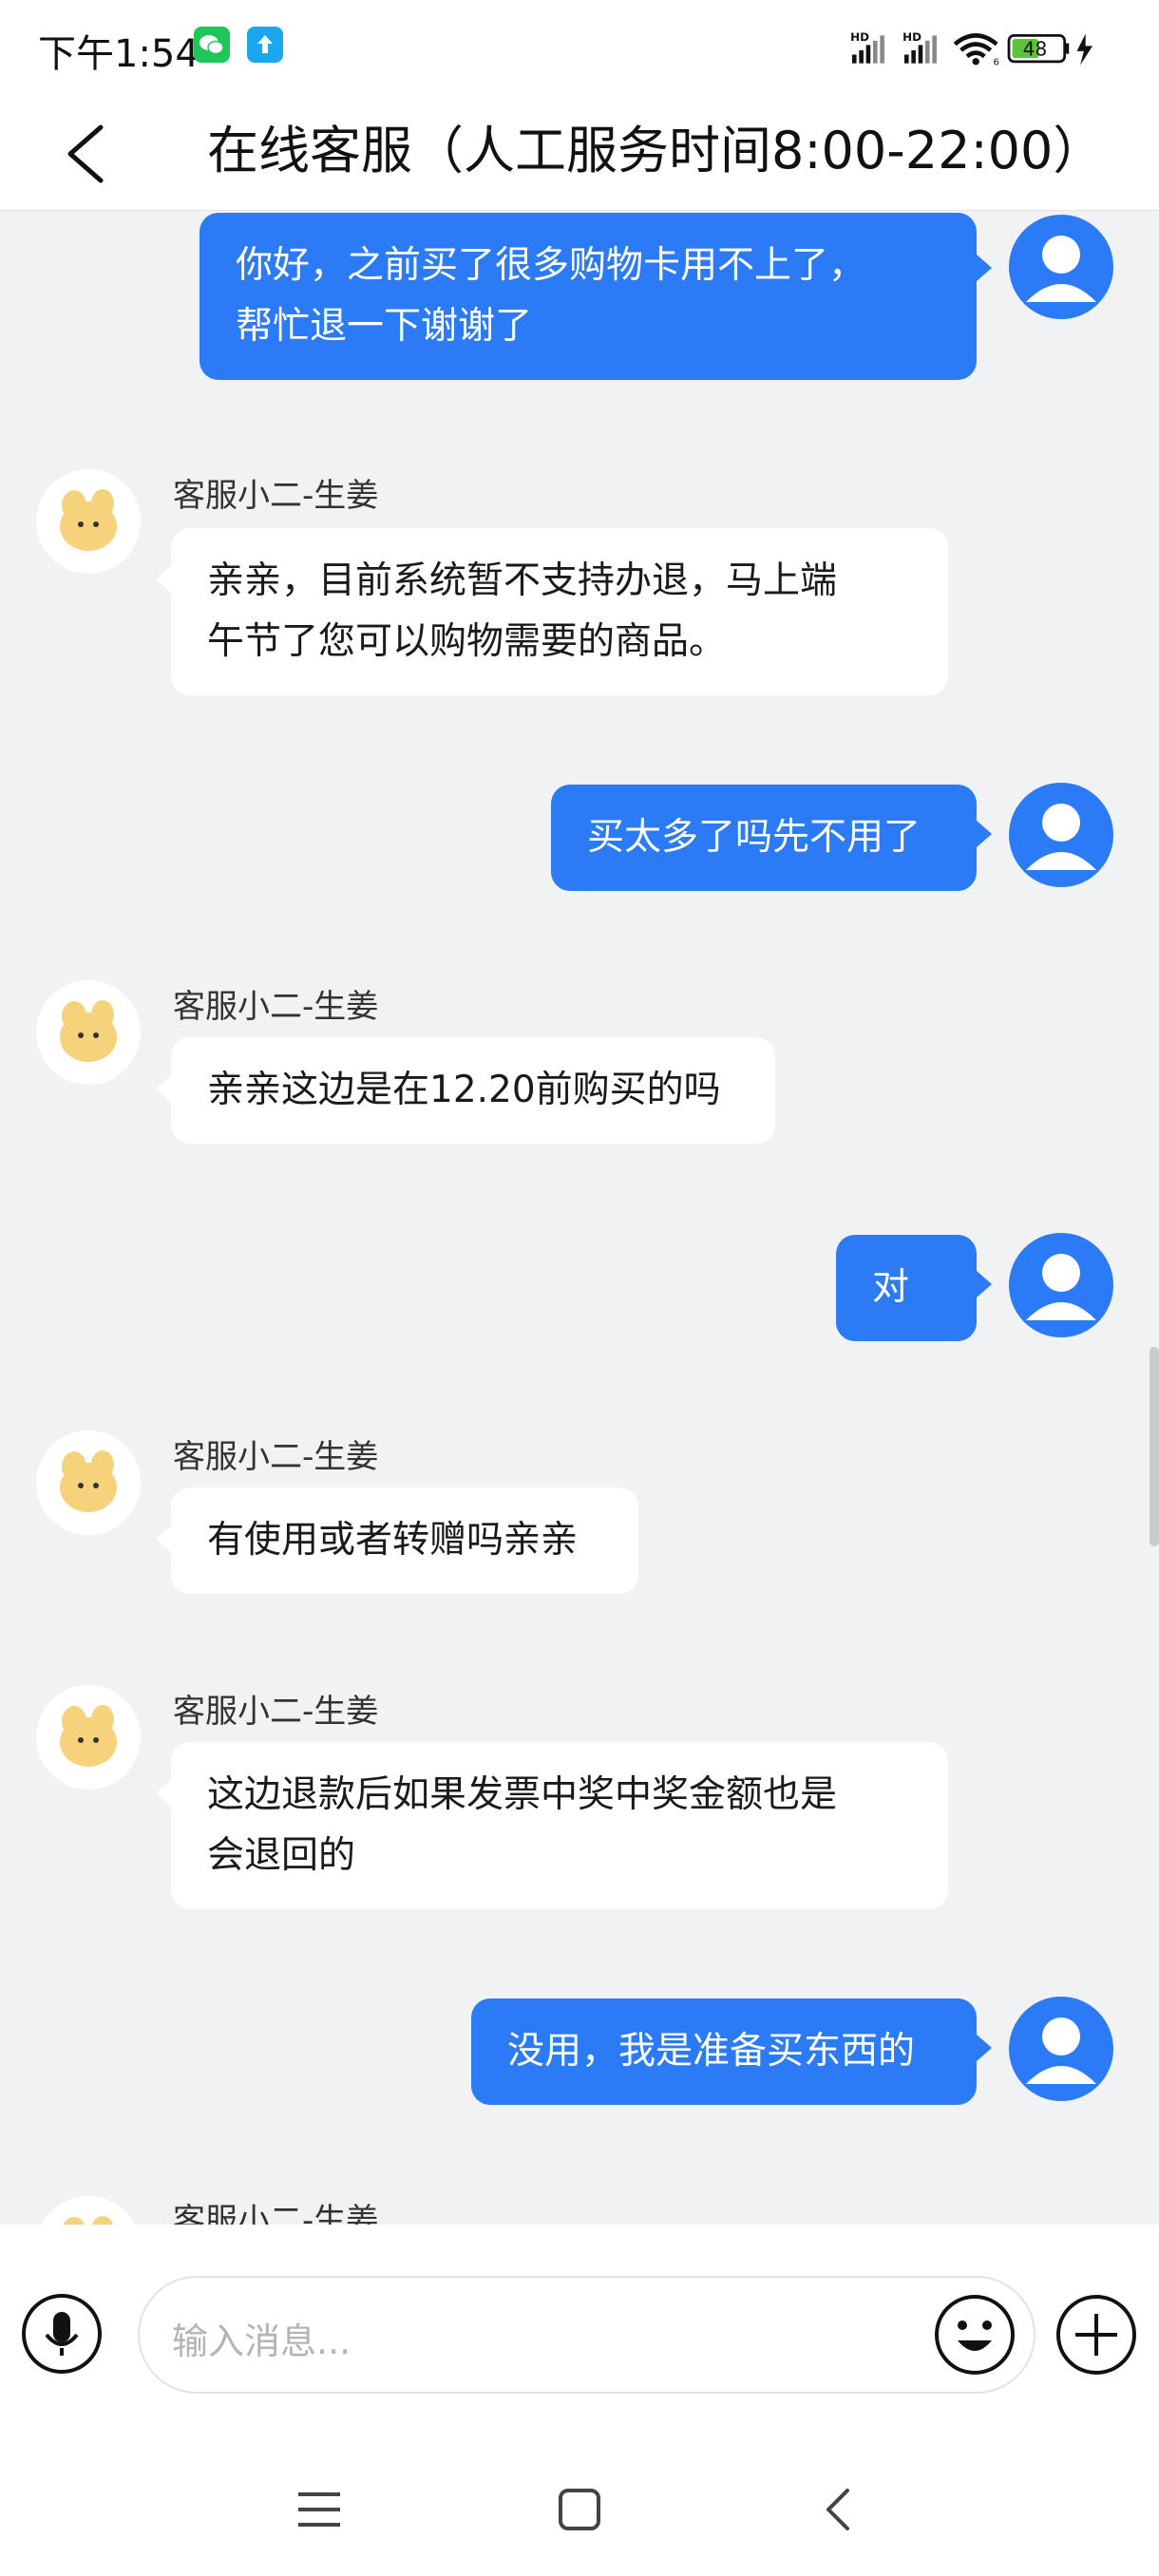 The image size is (1159, 2576). I want to click on status-icons: HD HD 6 48, so click(971, 49).